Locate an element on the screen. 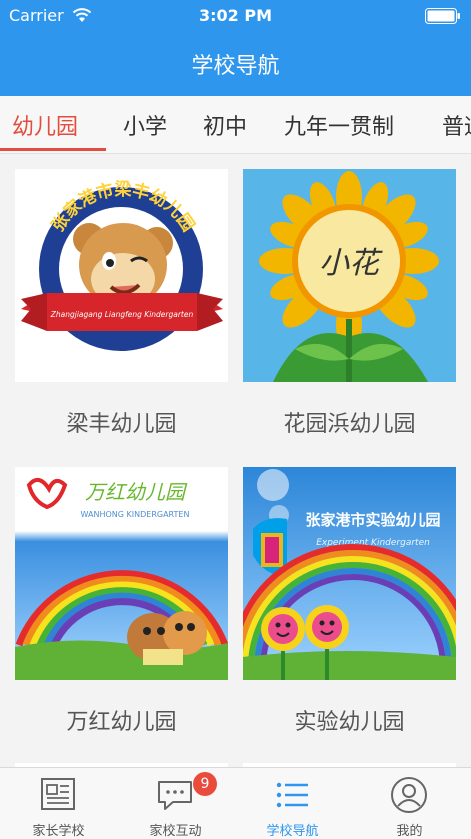 The width and height of the screenshot is (471, 839). tab-primary: 小学 is located at coordinates (145, 125).